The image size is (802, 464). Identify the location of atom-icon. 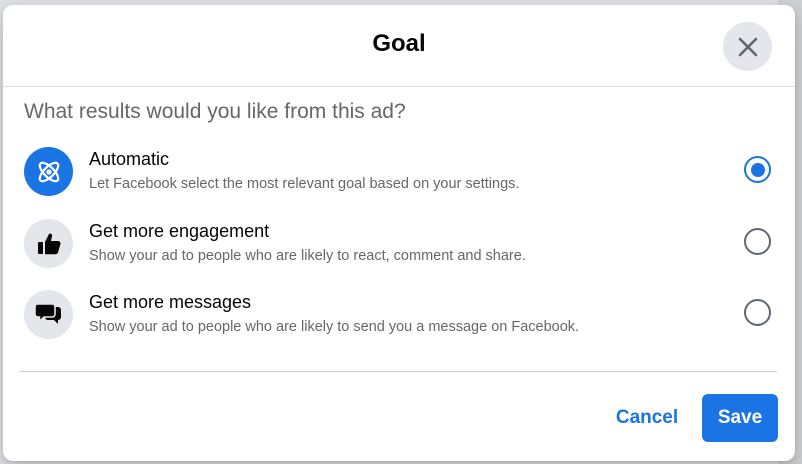
(48, 171).